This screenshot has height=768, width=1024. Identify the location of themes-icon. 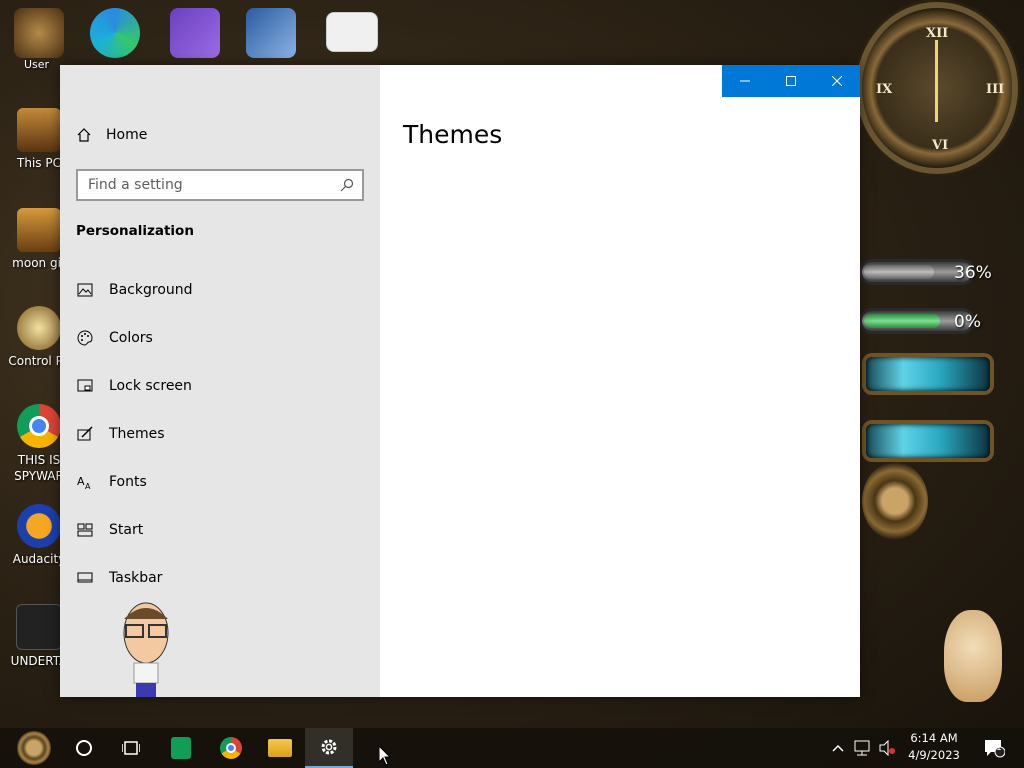
(85, 433).